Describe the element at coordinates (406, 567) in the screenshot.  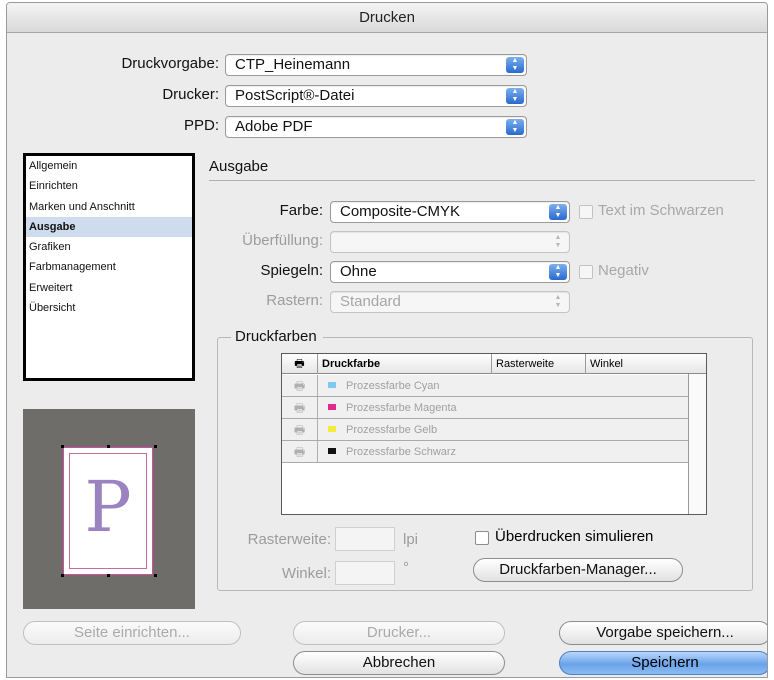
I see `angle-unit: °` at that location.